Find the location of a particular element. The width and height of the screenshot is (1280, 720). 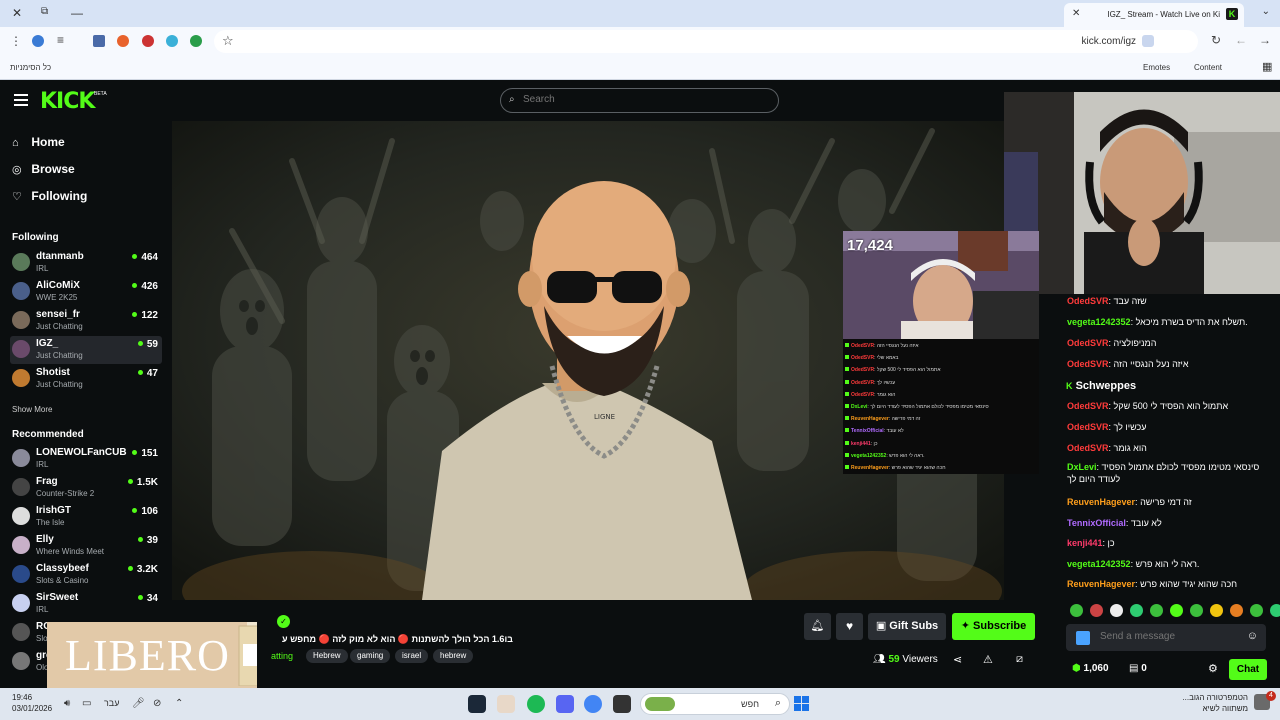

sidebar-channel: SirSweet IRL 34 is located at coordinates (86, 604).